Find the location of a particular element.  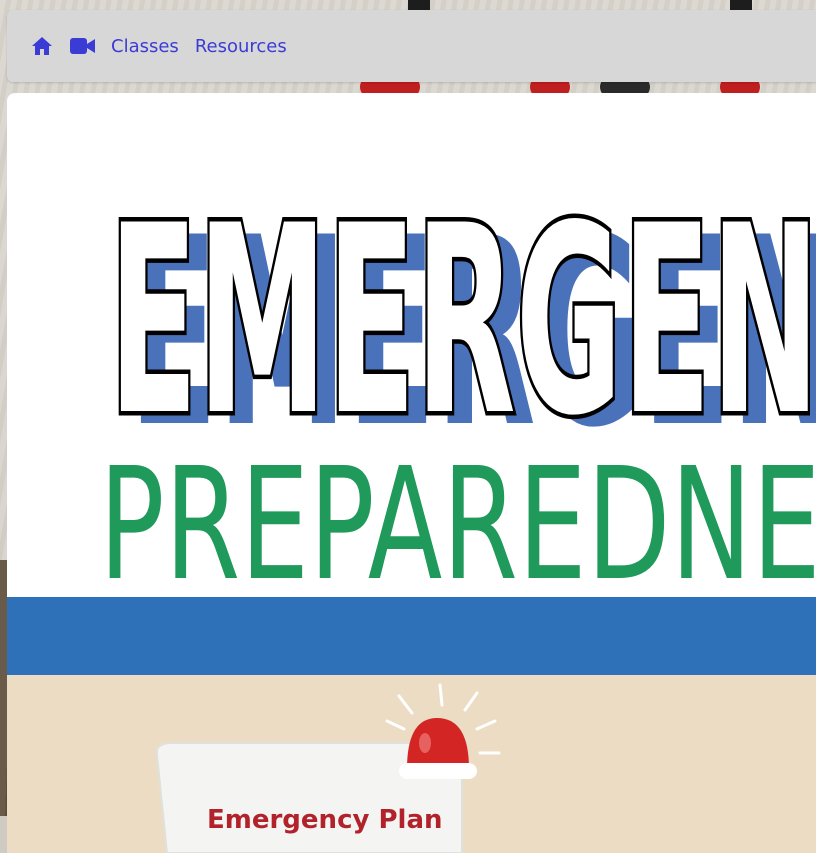

emergency-plan-label: Emergency Plan is located at coordinates (325, 820).